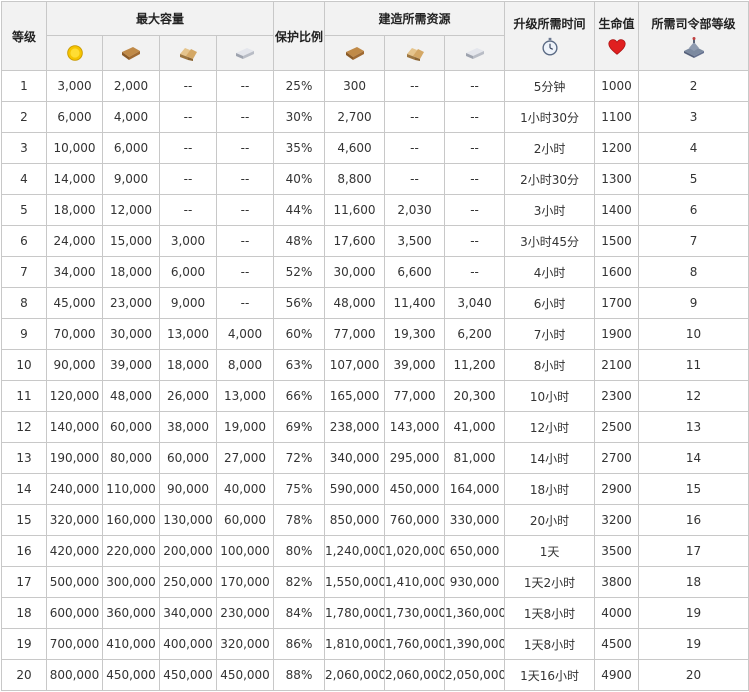  Describe the element at coordinates (74, 458) in the screenshot. I see `cell-cap-gold: 190,000` at that location.